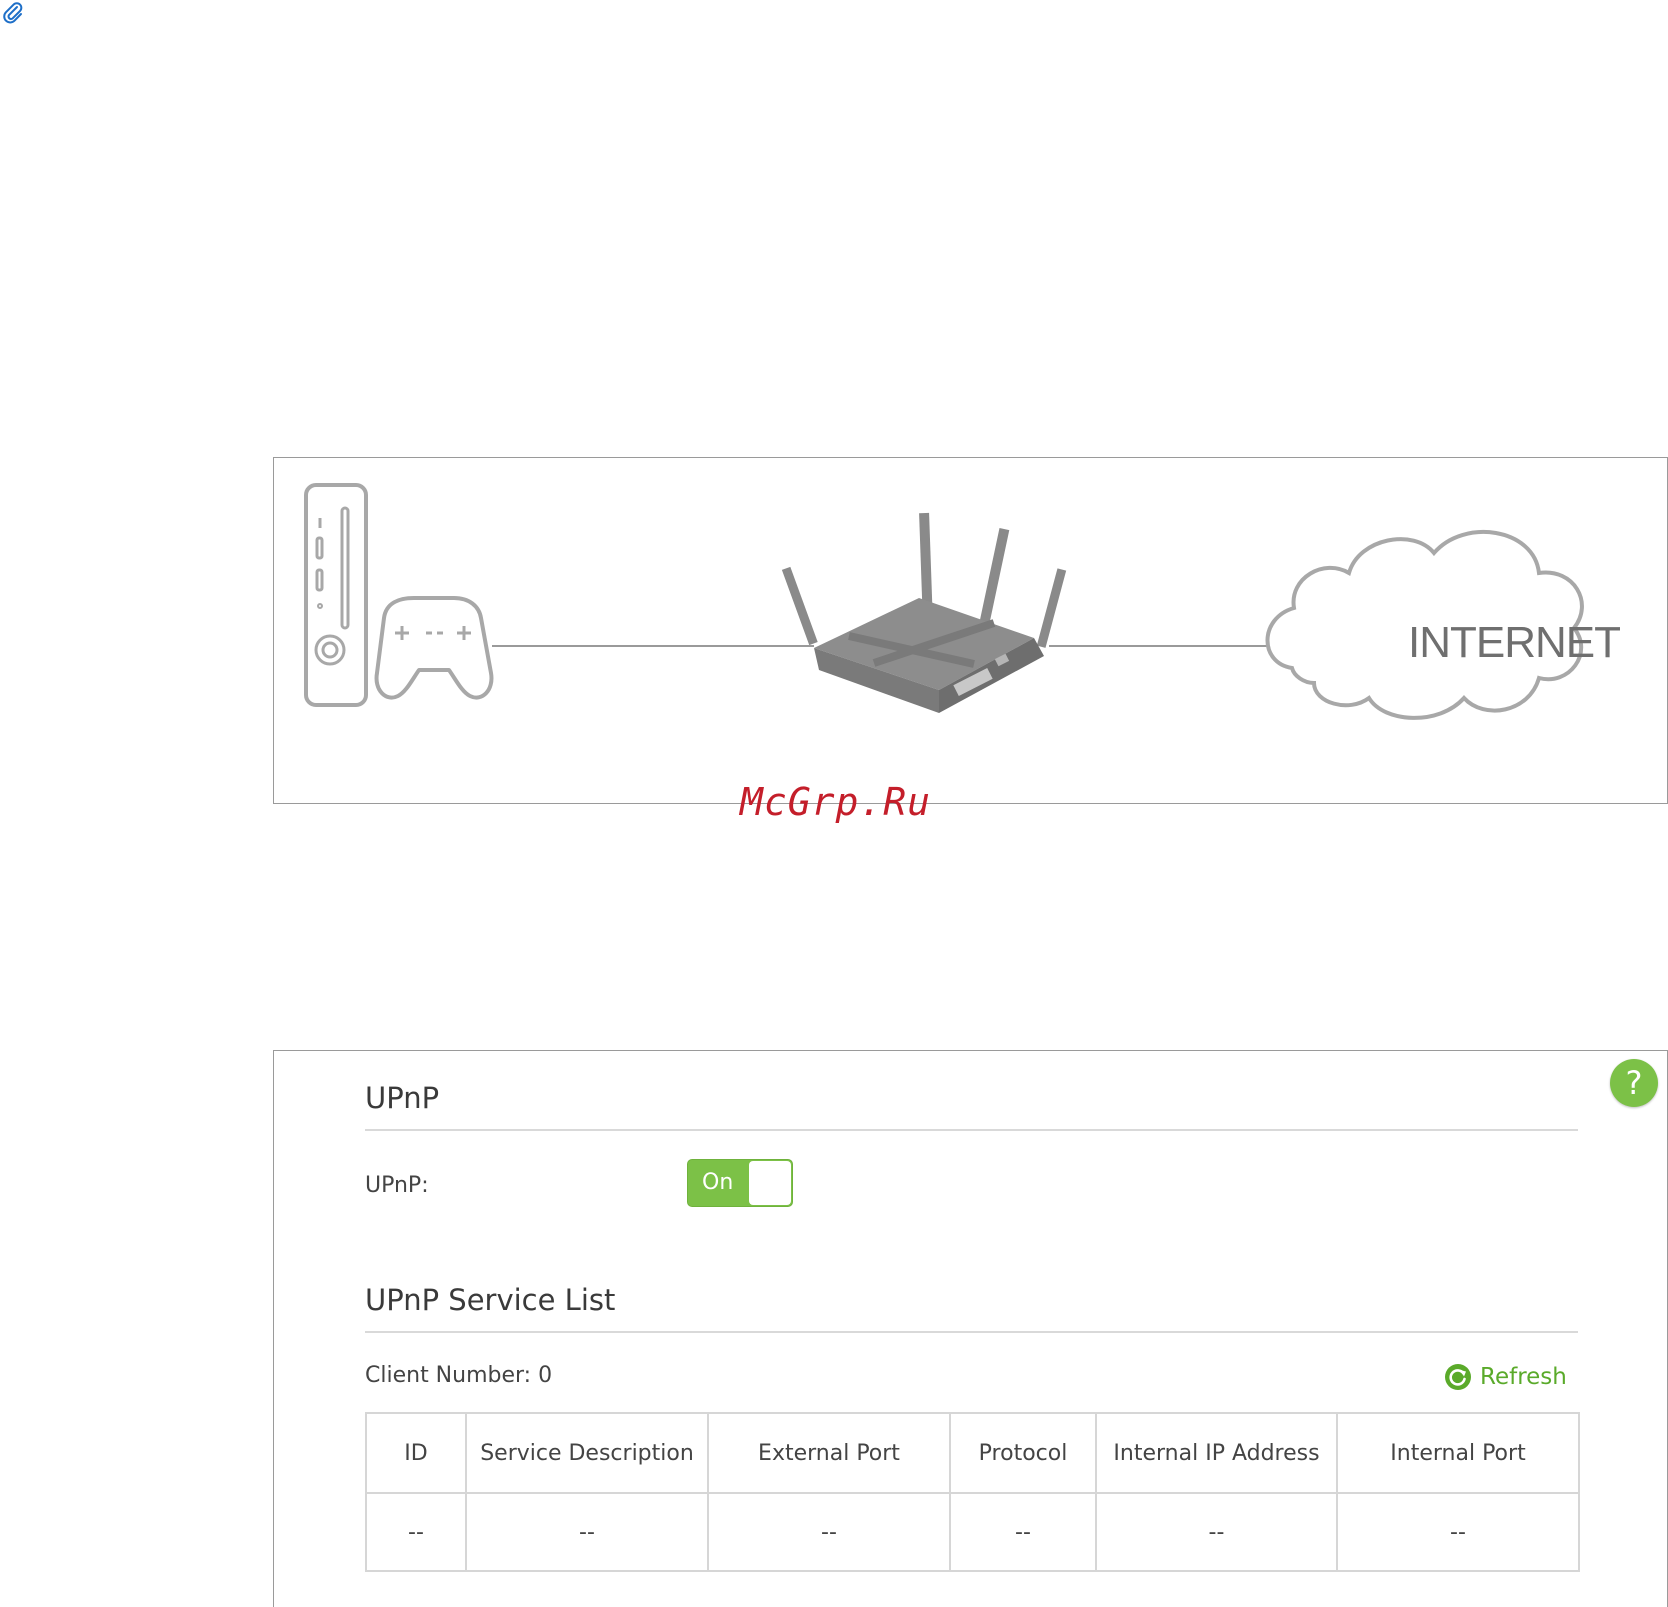 The height and width of the screenshot is (1607, 1668). Describe the element at coordinates (1458, 1453) in the screenshot. I see `column-header-internal-port: Internal Port` at that location.